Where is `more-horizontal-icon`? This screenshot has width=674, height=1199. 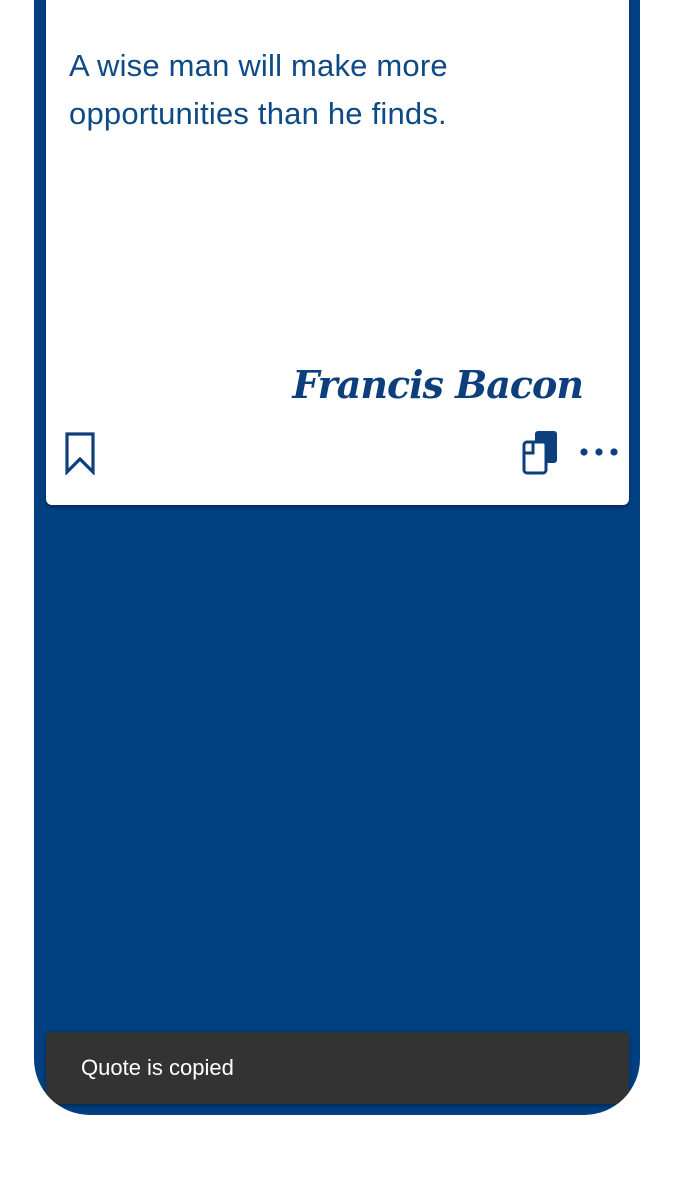
more-horizontal-icon is located at coordinates (599, 452).